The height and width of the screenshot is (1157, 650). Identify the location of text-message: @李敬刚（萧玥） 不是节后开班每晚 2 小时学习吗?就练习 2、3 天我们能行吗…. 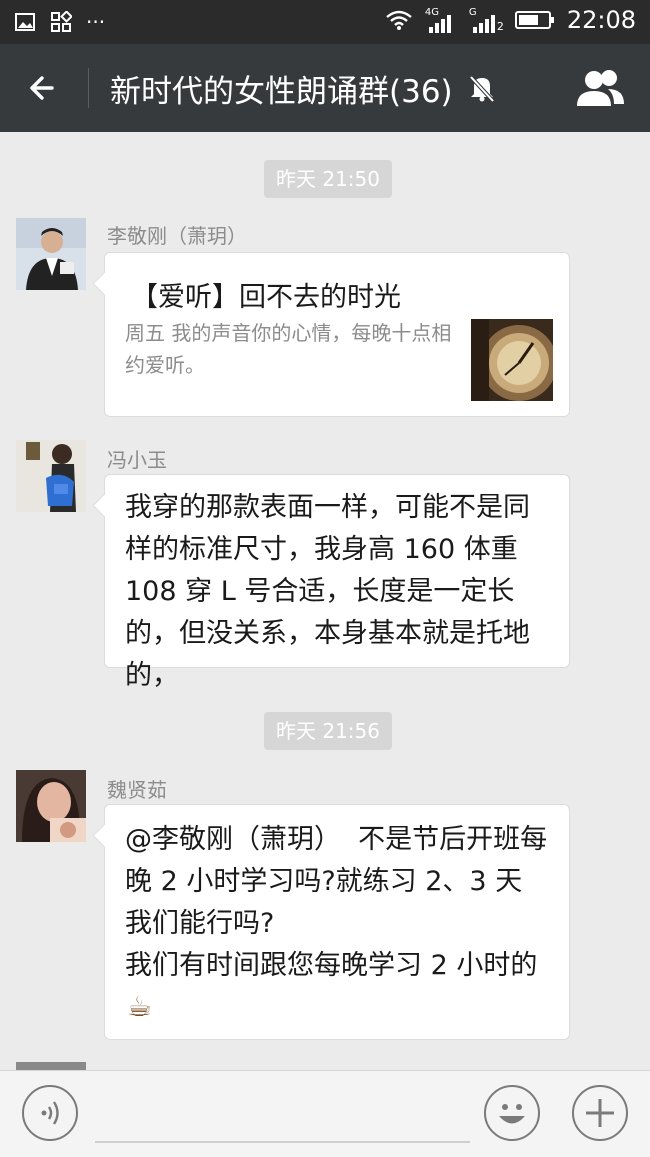
(337, 922).